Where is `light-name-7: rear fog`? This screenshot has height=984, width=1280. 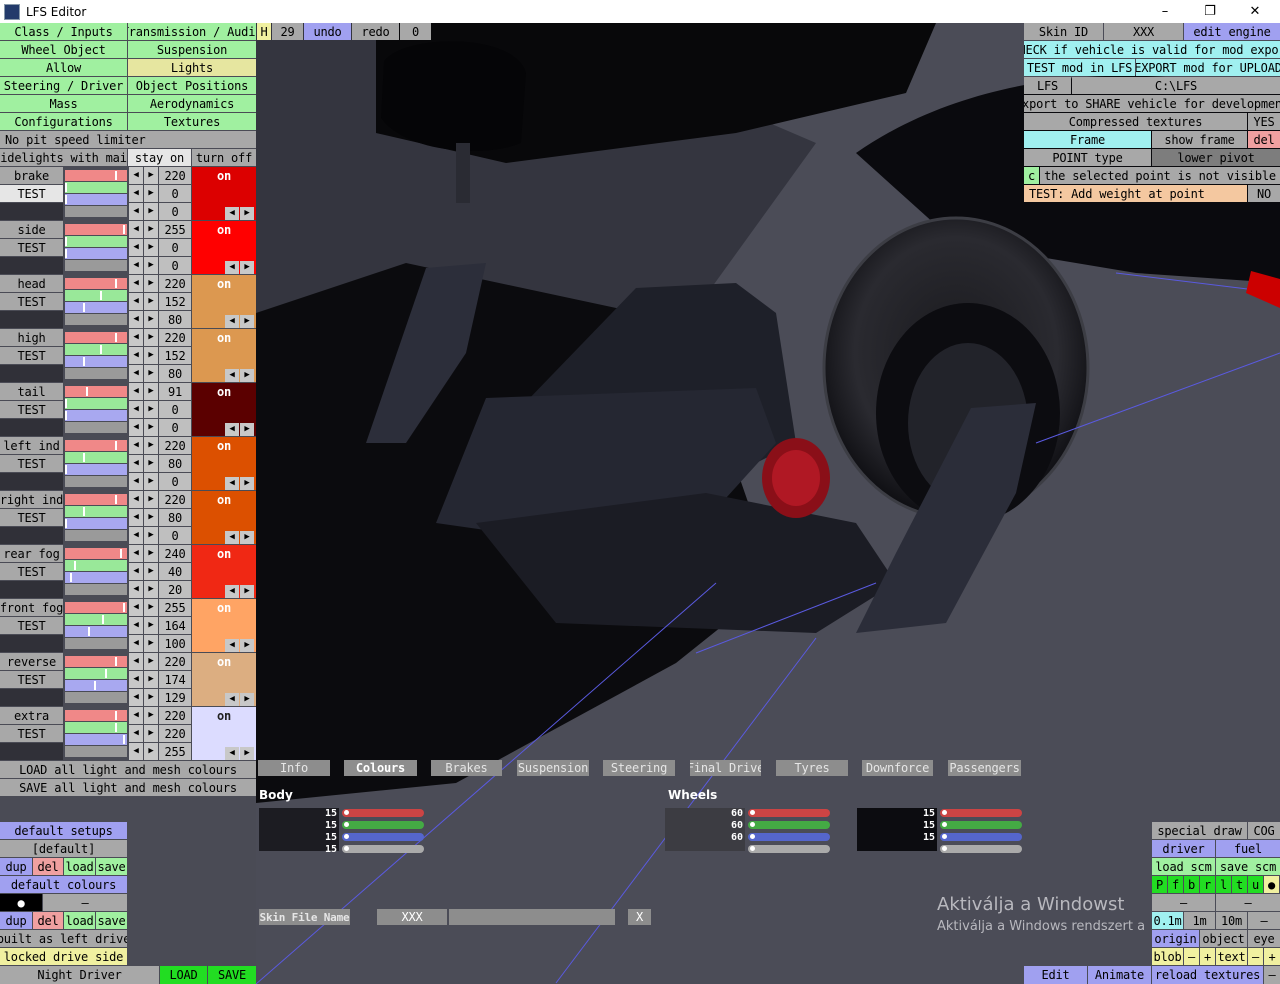
light-name-7: rear fog is located at coordinates (31, 553).